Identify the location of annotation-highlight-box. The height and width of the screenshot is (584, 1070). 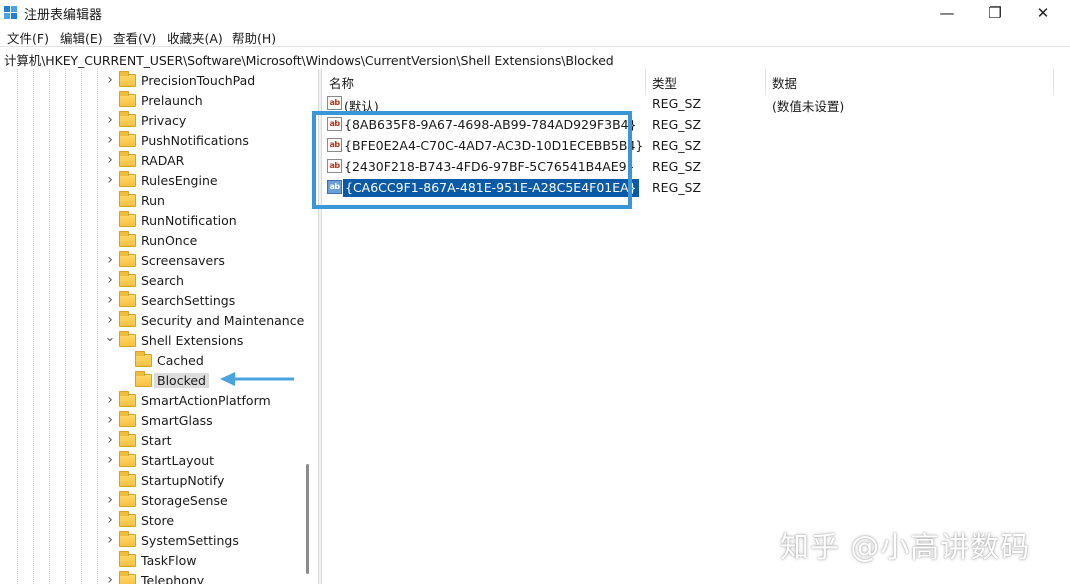
(472, 160).